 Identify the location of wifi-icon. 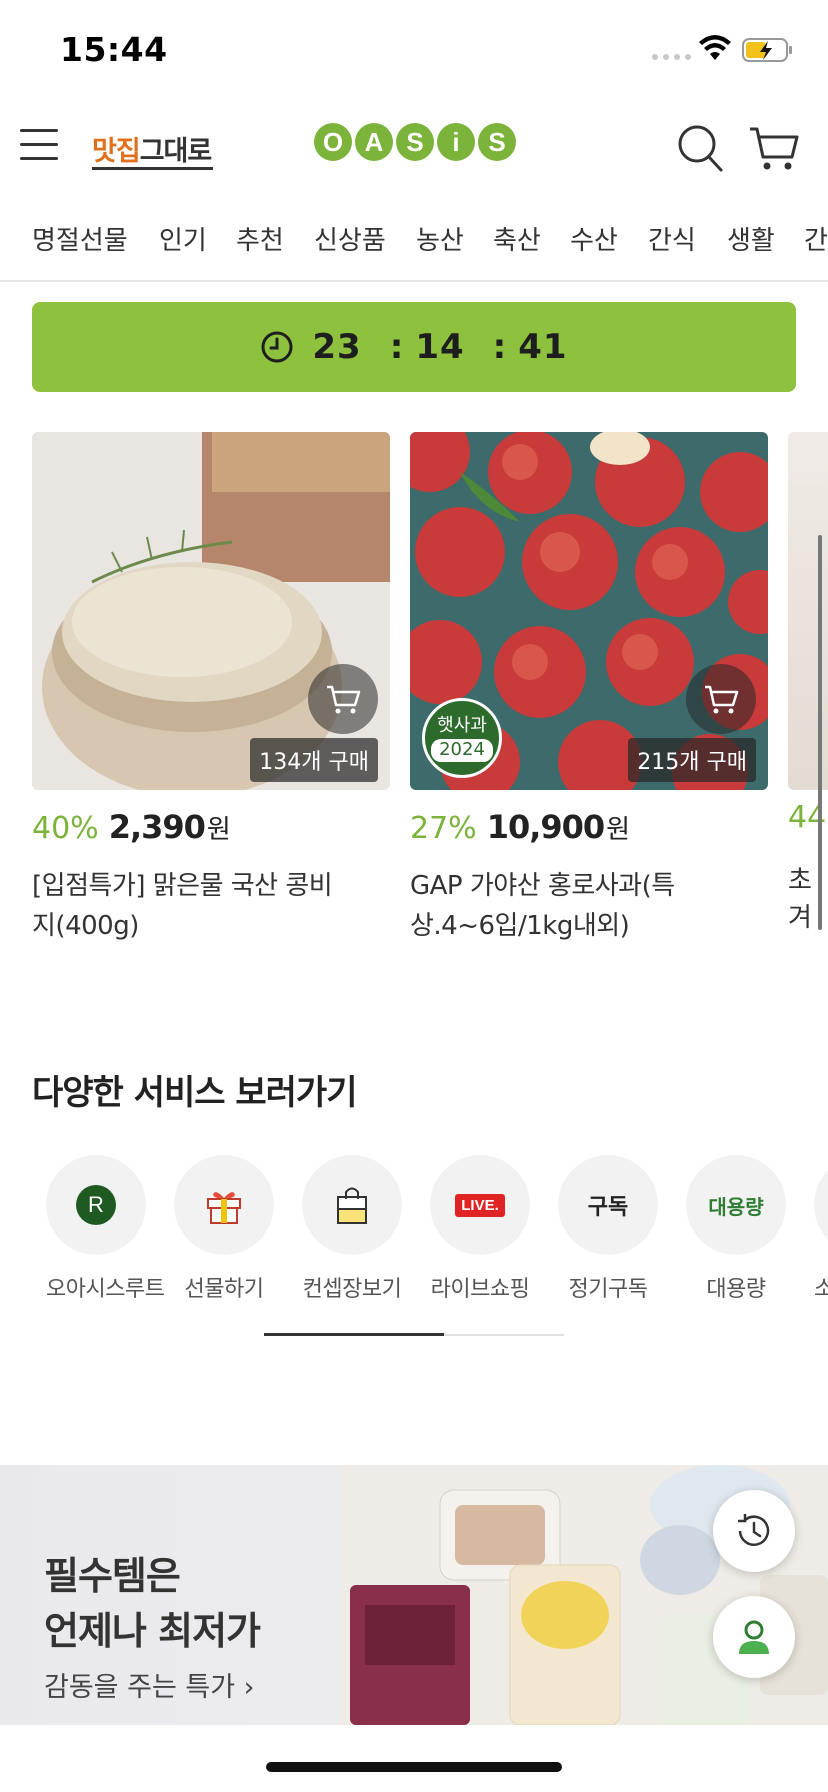
(715, 47).